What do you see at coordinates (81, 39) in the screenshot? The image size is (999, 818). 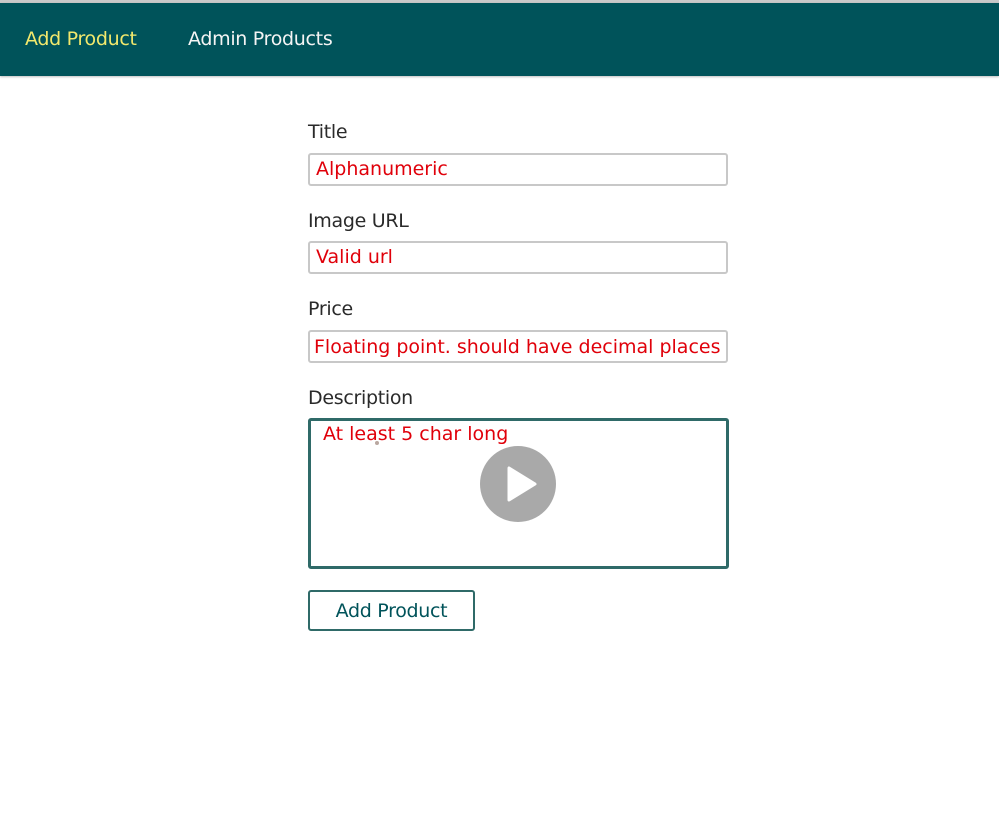 I see `nav-add-product: Add Product` at bounding box center [81, 39].